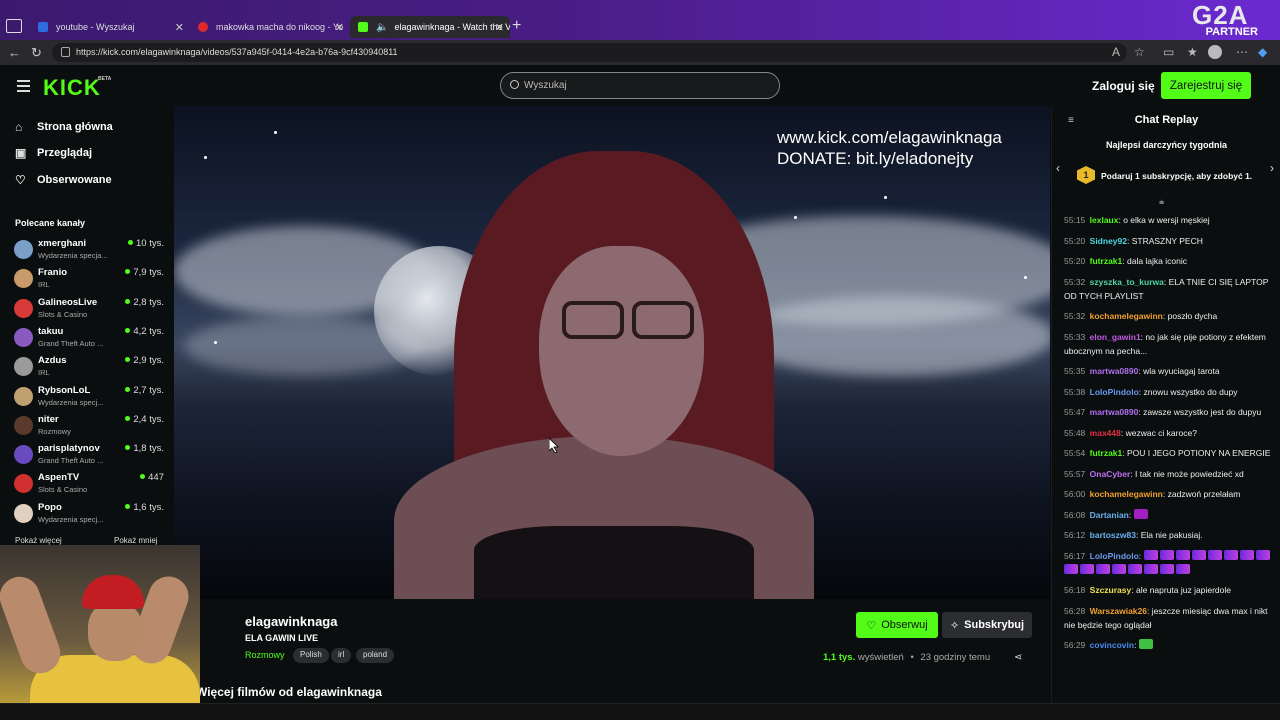 The width and height of the screenshot is (1280, 720). Describe the element at coordinates (1242, 52) in the screenshot. I see `more-menu-icon: ⋯` at that location.